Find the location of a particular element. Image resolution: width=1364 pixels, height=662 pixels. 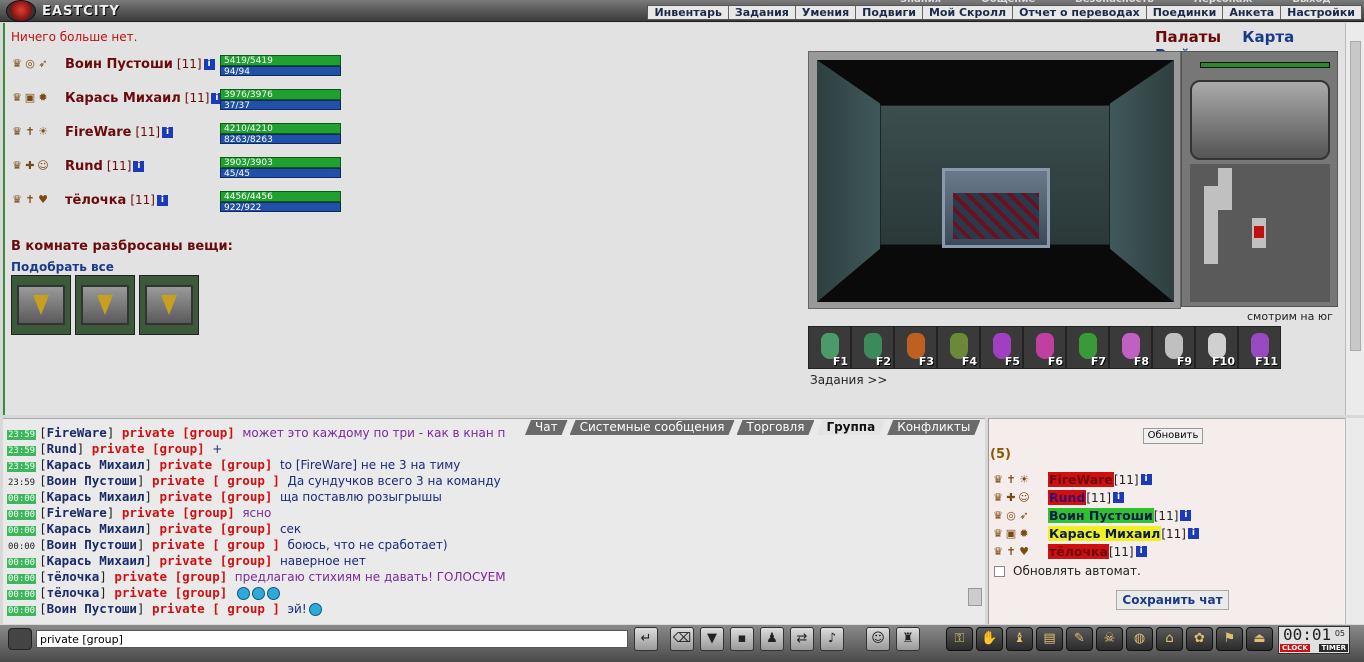

eraser-icon: ⌫ is located at coordinates (682, 639).